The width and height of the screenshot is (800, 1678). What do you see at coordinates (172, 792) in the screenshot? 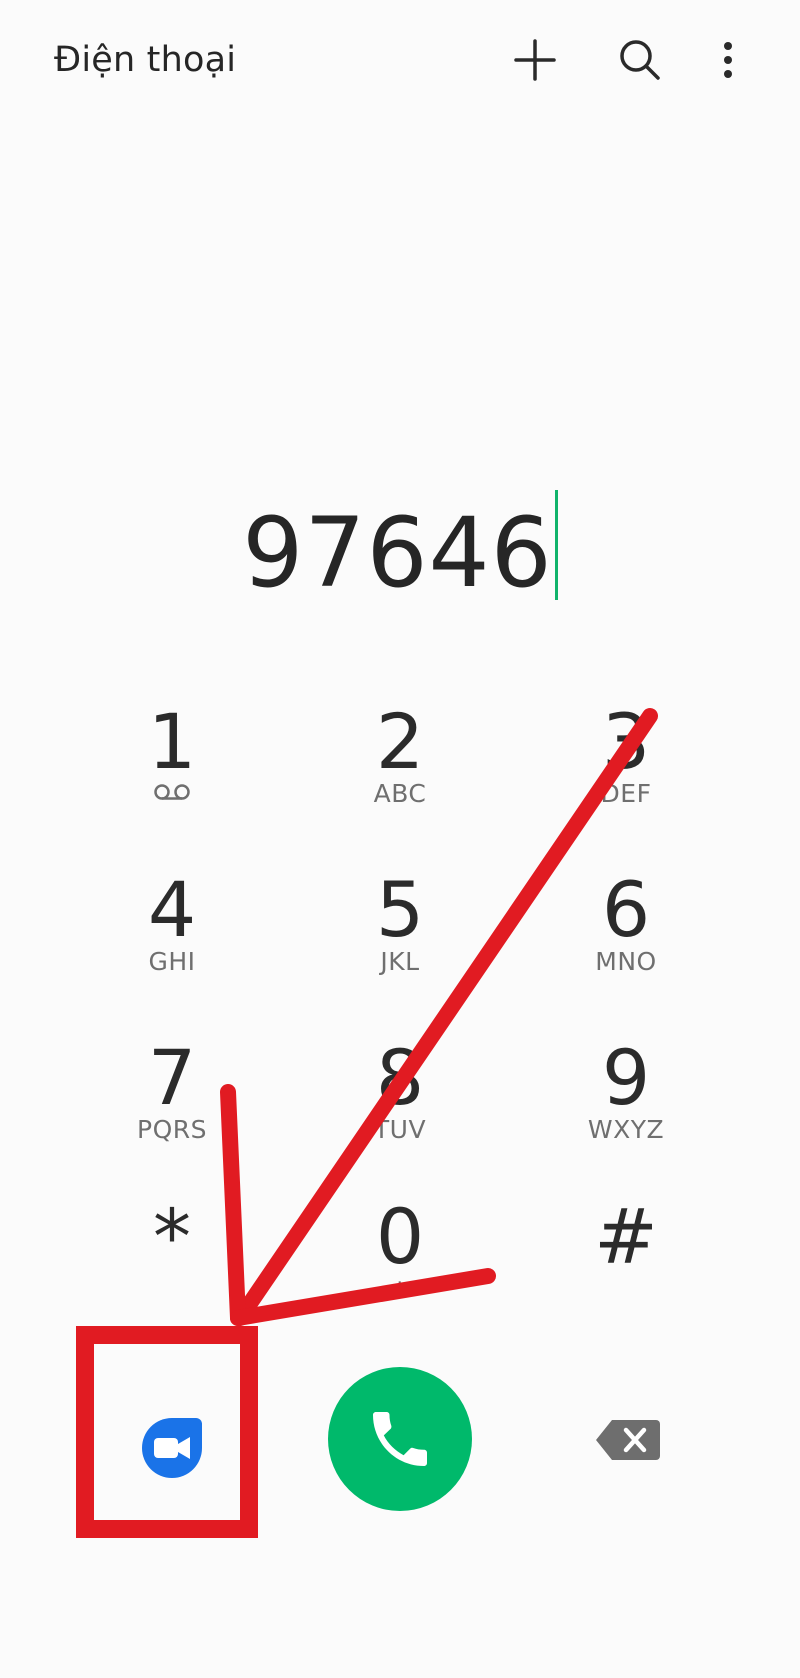
I see `voicemail-icon` at bounding box center [172, 792].